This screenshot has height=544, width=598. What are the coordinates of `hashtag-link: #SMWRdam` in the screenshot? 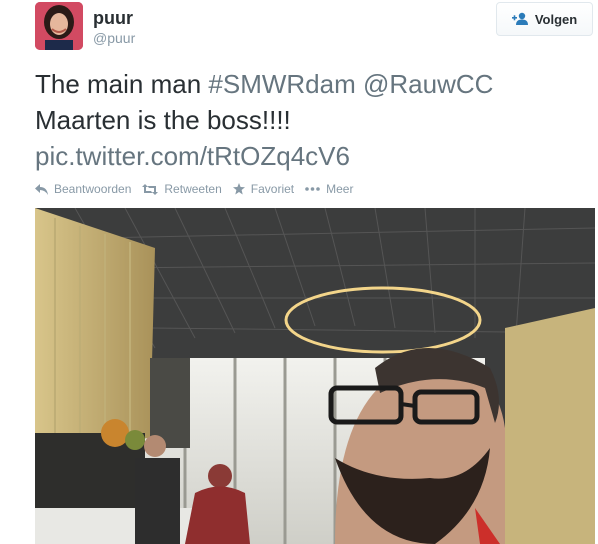 It's located at (281, 84).